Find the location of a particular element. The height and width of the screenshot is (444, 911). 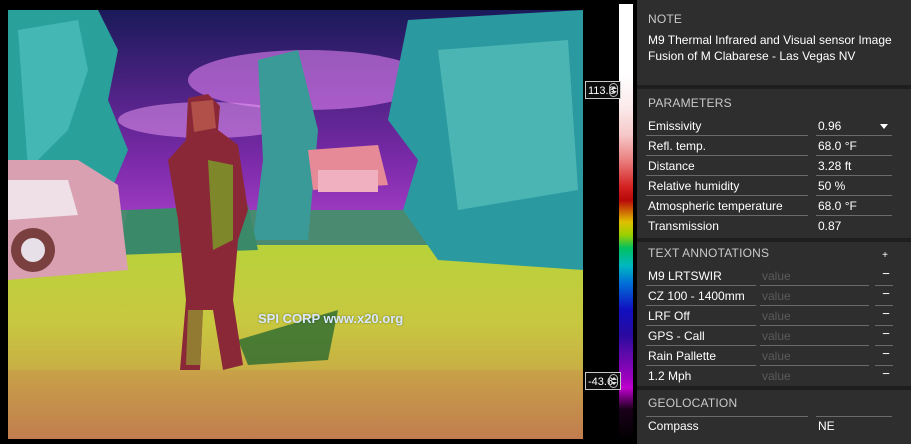

param-row-atmos-temp: Atmospheric temperature 68.0 °F is located at coordinates (774, 206).